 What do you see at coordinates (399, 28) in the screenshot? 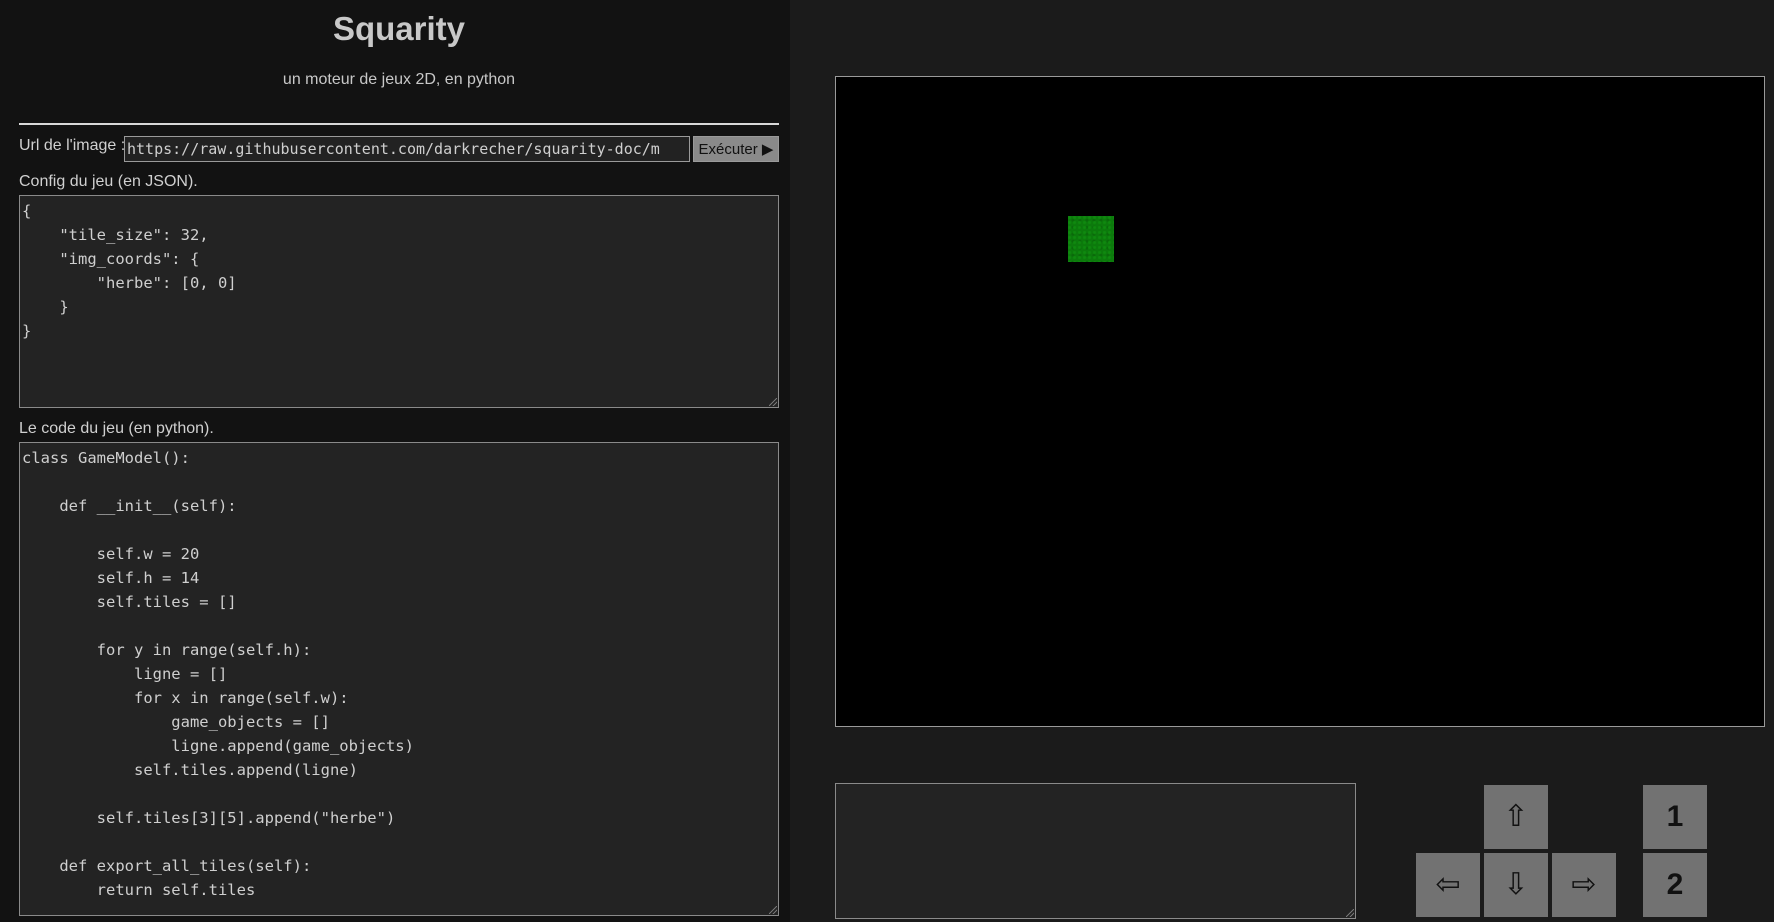
I see `page-title: Squarity` at bounding box center [399, 28].